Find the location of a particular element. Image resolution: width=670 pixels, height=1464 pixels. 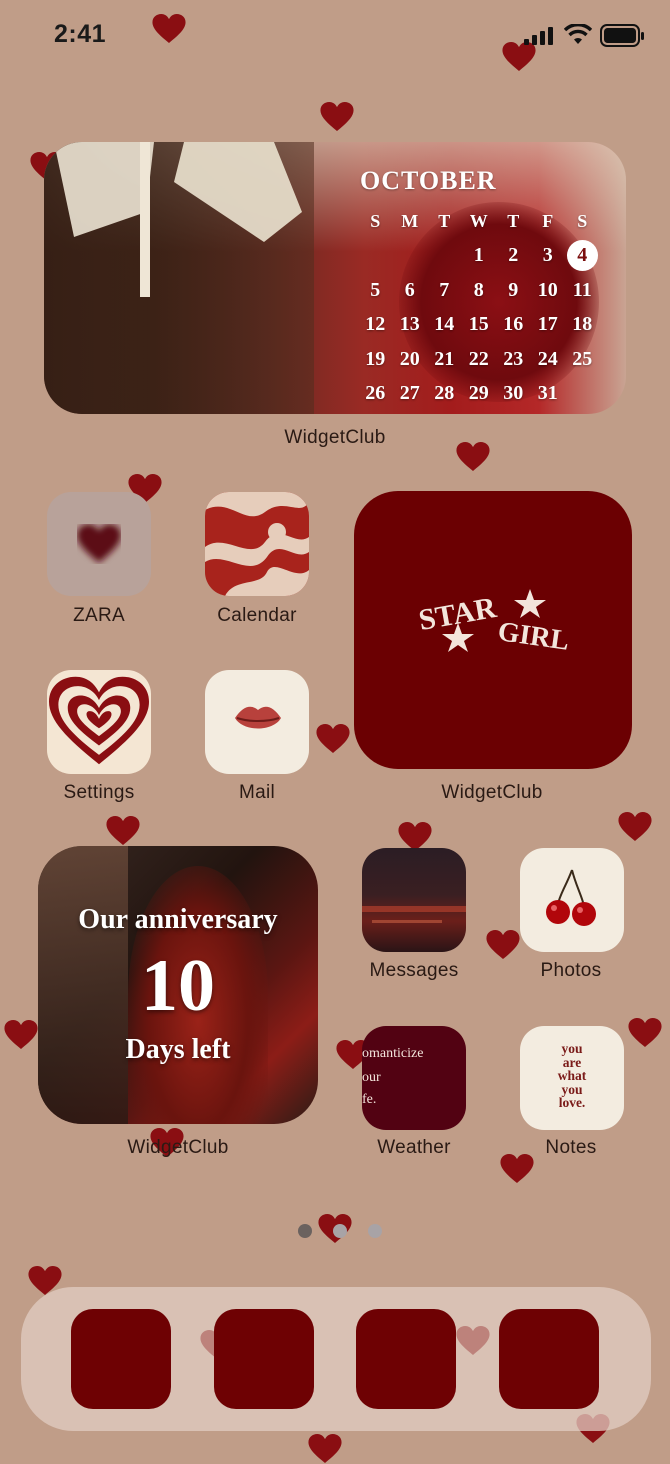

anniversary-title: Our anniversary is located at coordinates (178, 919).